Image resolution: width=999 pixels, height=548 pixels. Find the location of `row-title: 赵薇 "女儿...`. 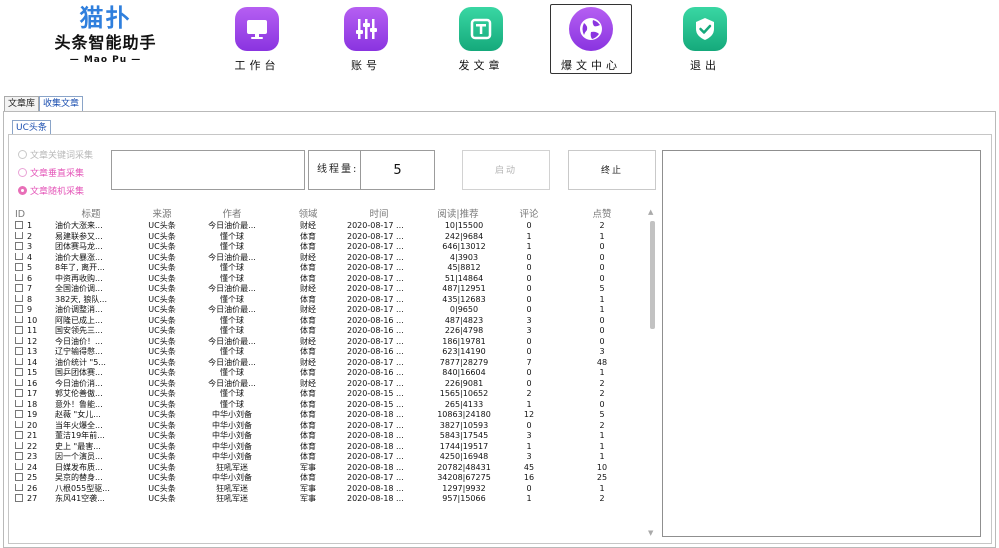

row-title: 赵薇 "女儿... is located at coordinates (78, 414).